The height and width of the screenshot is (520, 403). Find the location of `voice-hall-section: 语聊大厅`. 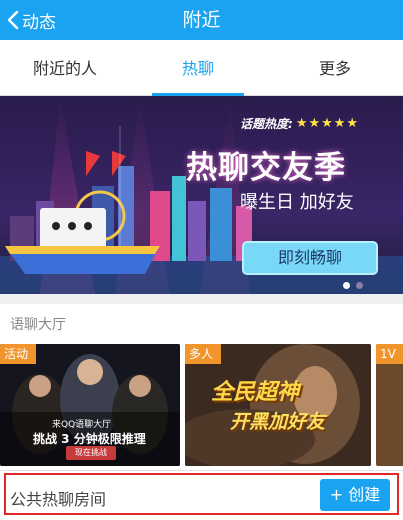

voice-hall-section: 语聊大厅 is located at coordinates (201, 324).